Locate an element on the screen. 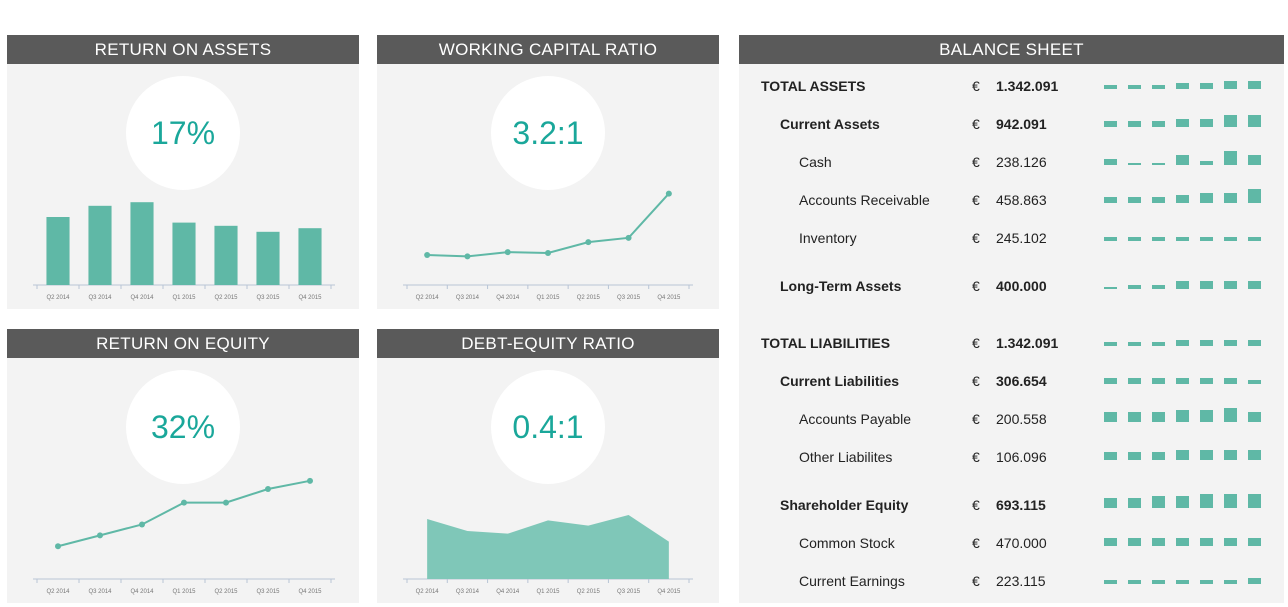  point-q3-2014 is located at coordinates (100, 535).